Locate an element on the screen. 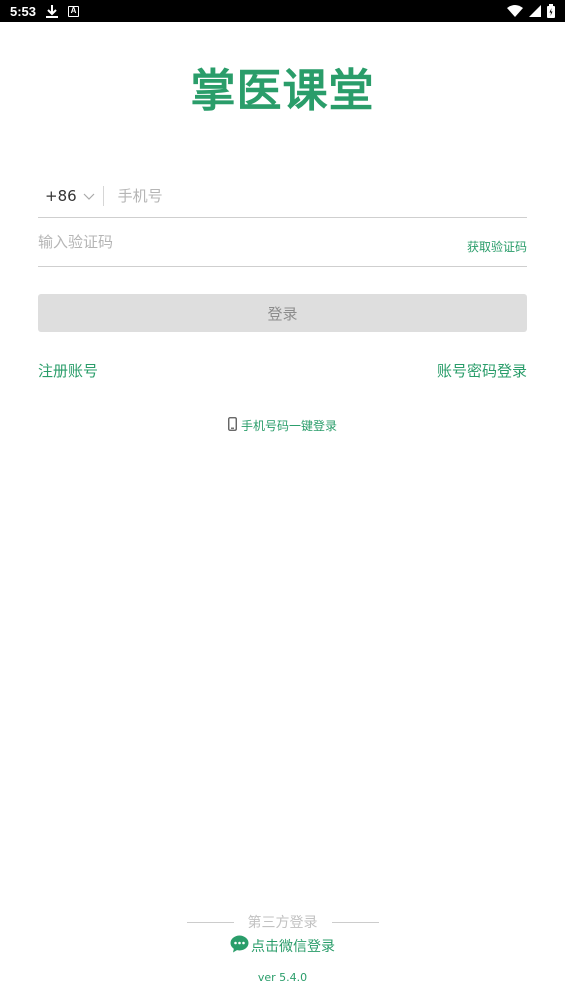 The height and width of the screenshot is (1004, 565). one-key-login-label: 手机号码一键登录 is located at coordinates (288, 426).